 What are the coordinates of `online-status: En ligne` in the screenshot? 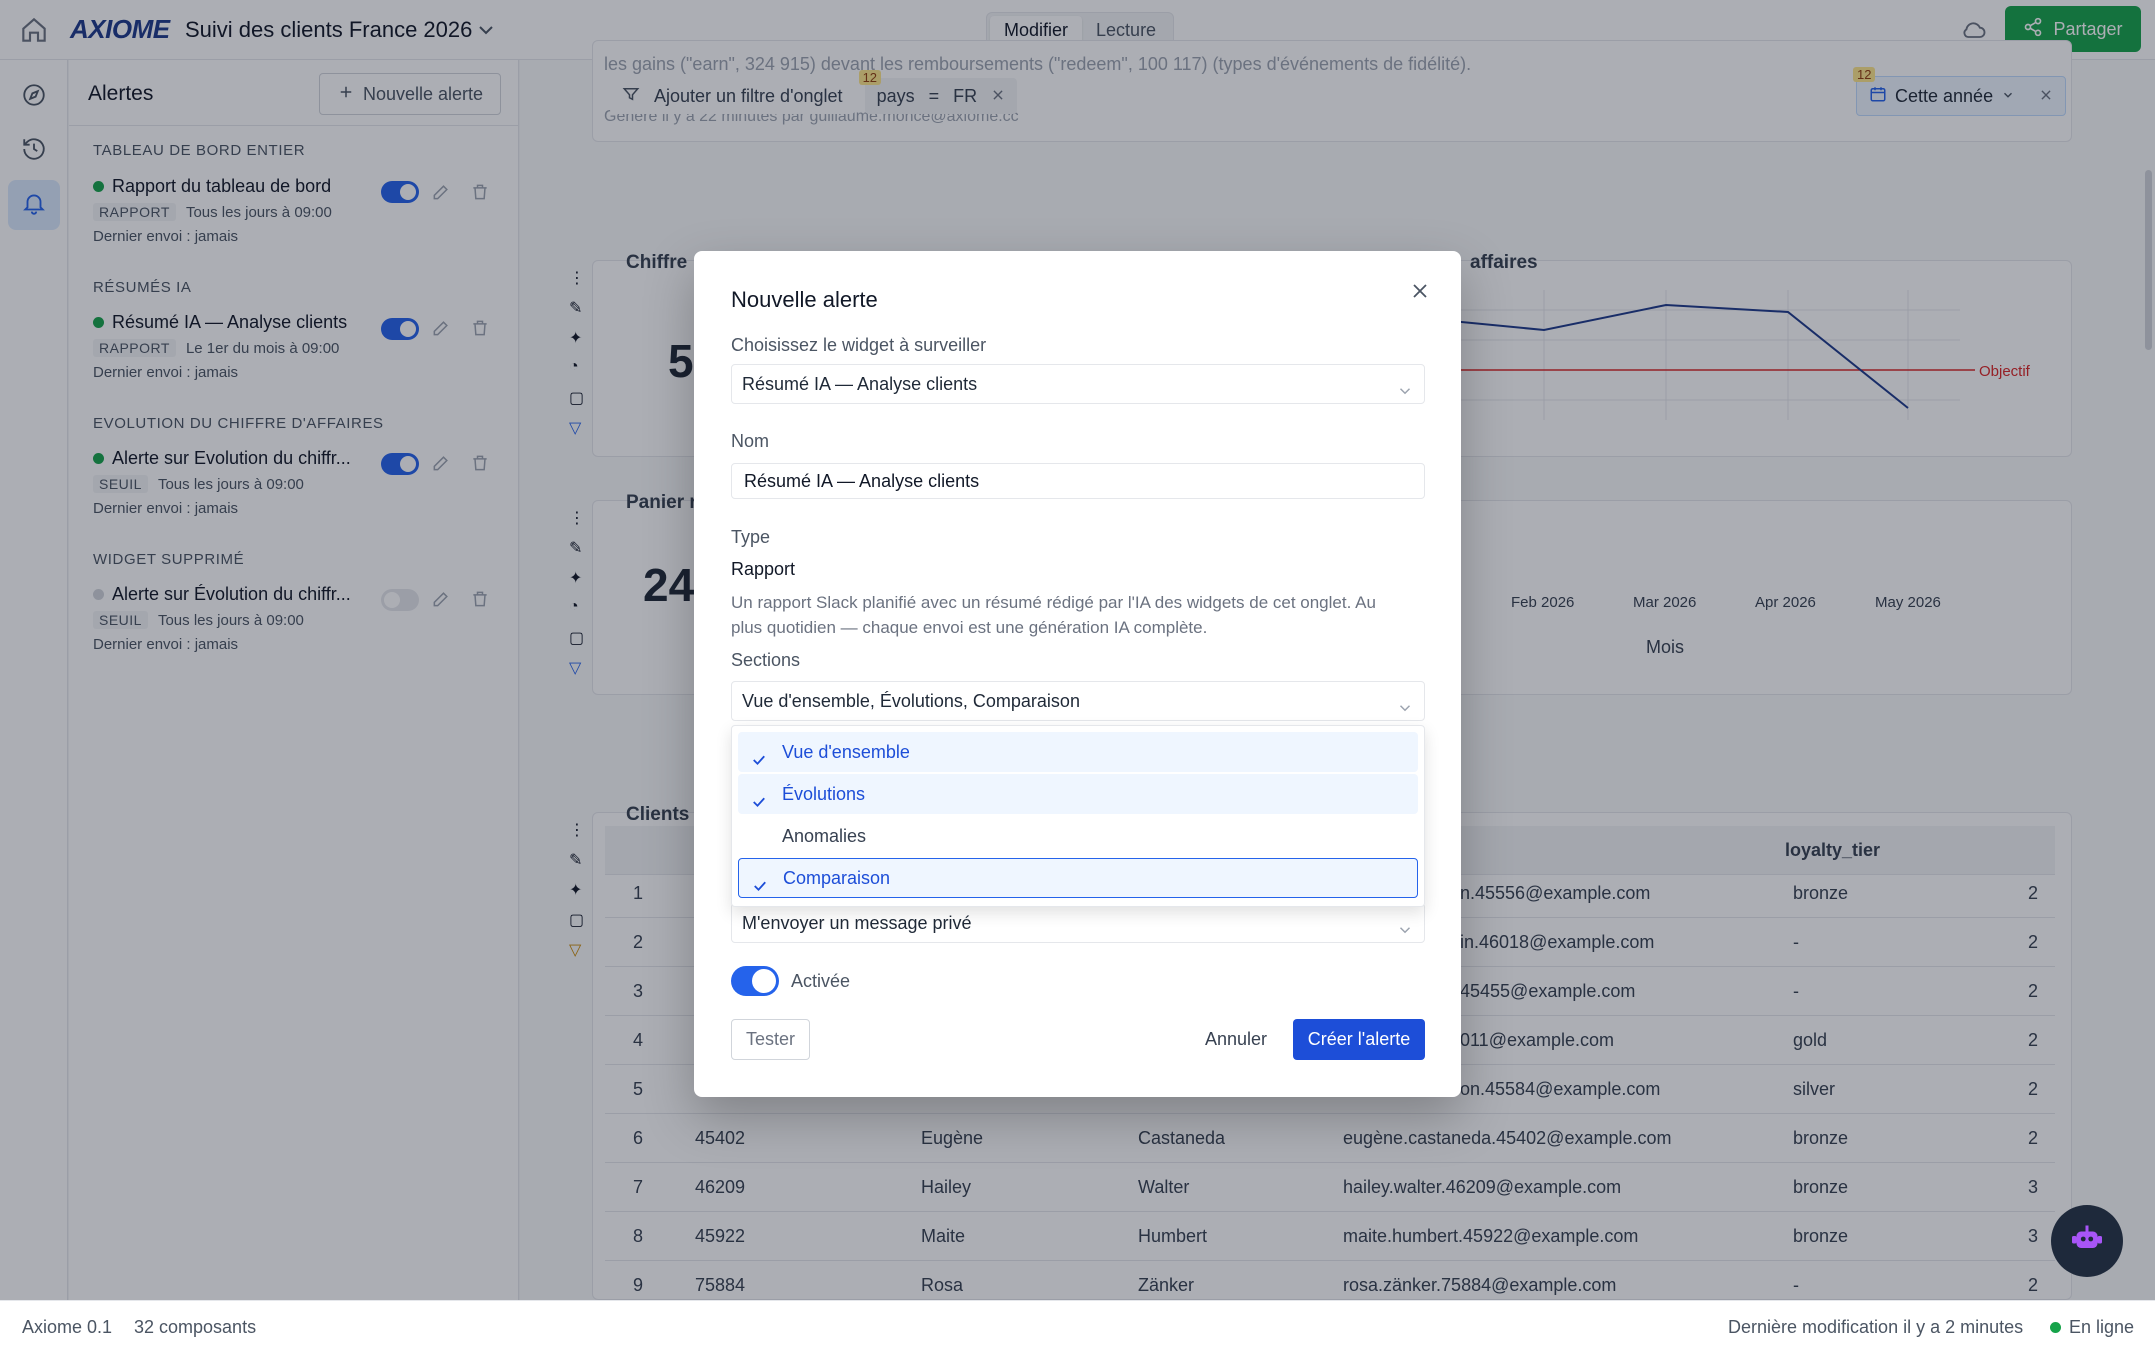 It's located at (2092, 1327).